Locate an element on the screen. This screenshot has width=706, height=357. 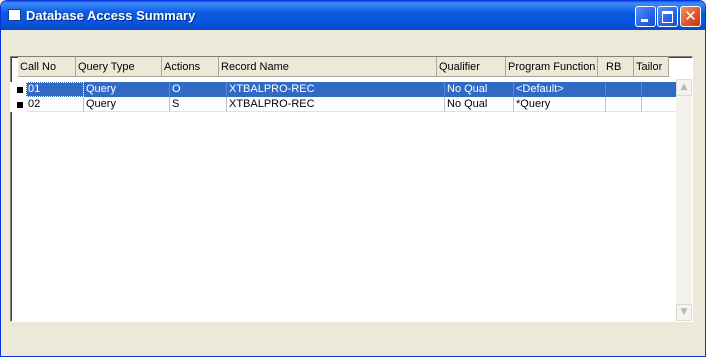
window-title: Database Access Summary is located at coordinates (111, 15).